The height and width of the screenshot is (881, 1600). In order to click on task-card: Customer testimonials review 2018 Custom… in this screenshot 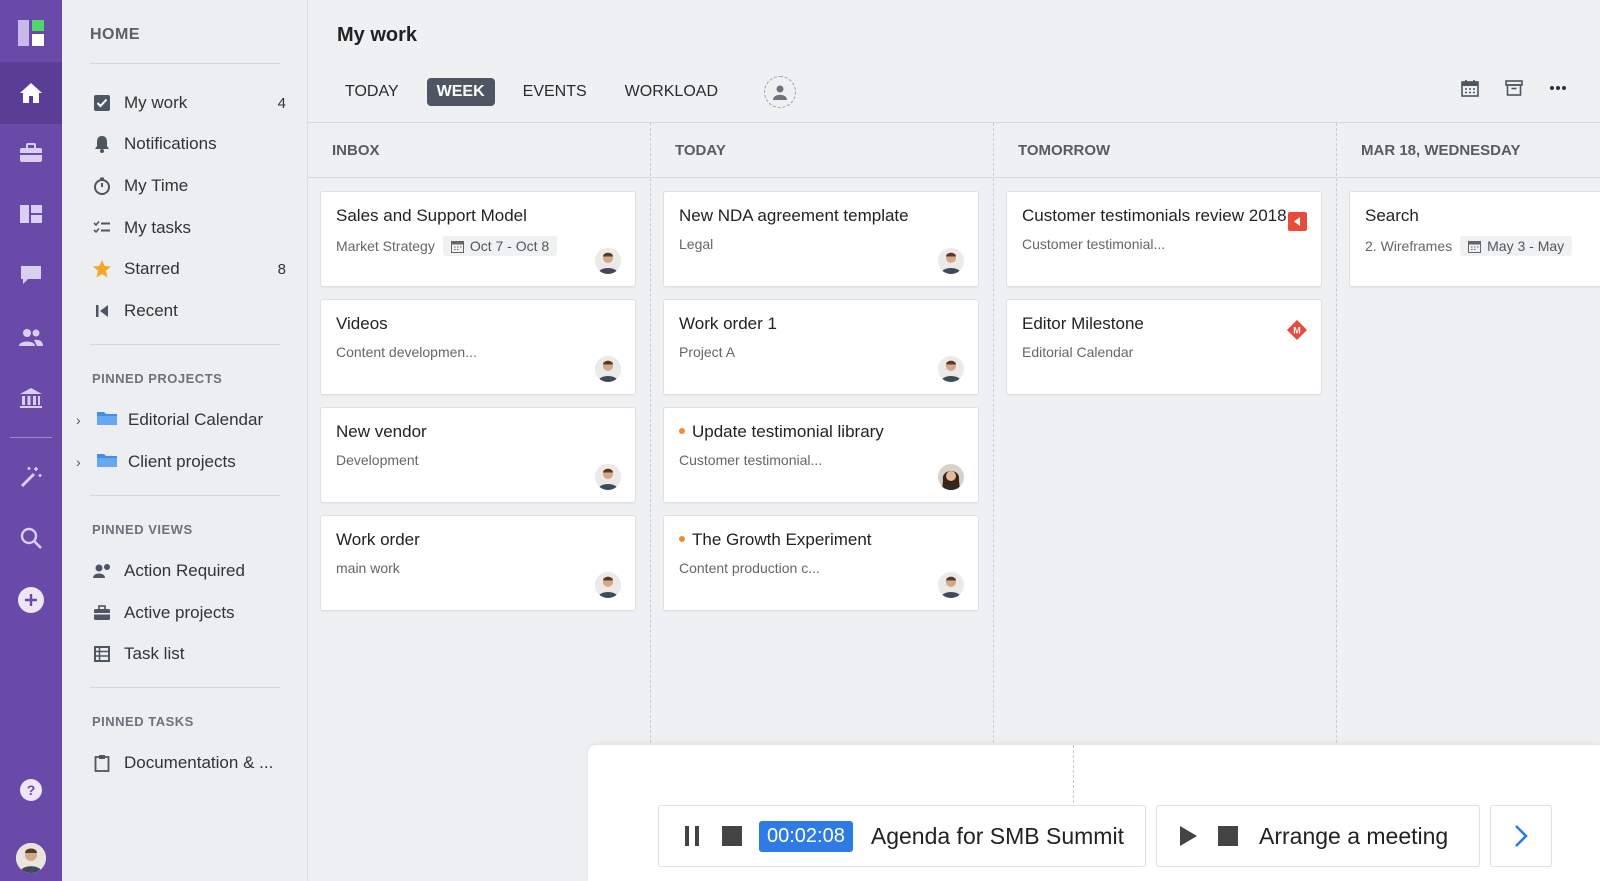, I will do `click(1164, 239)`.